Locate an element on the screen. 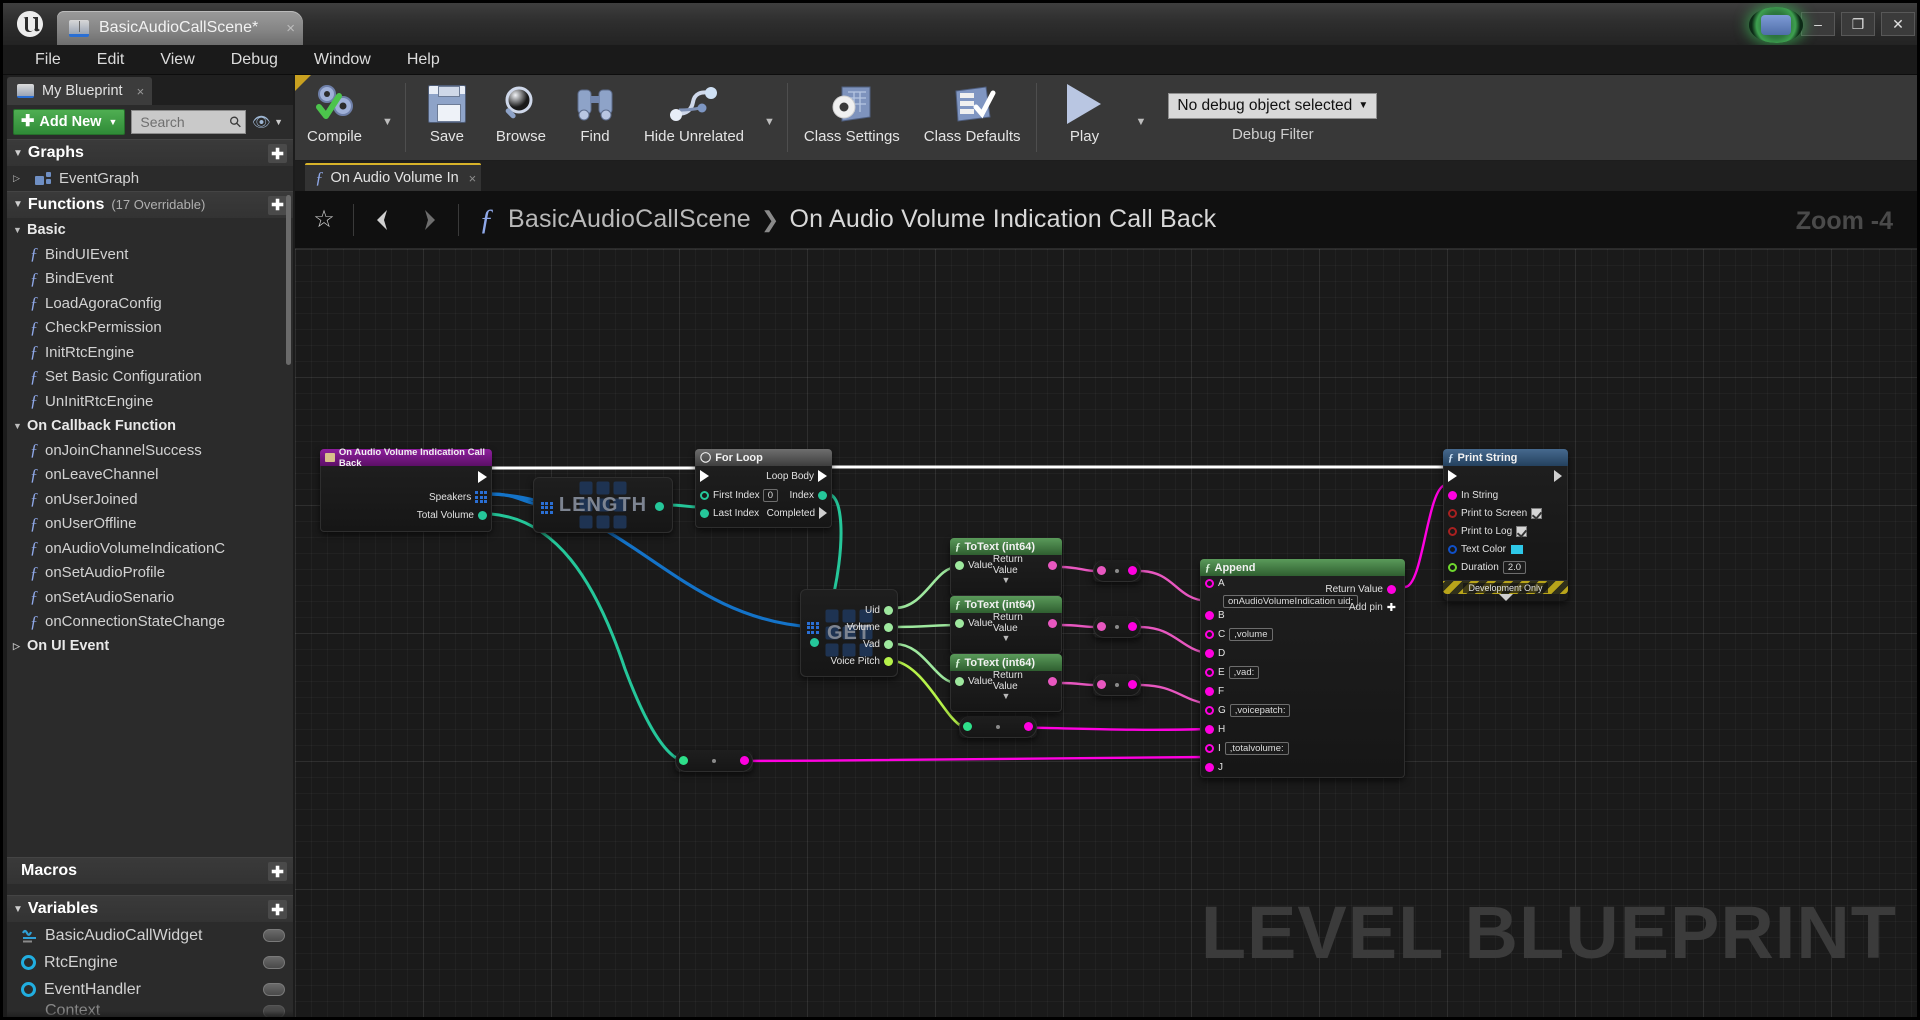 The width and height of the screenshot is (1920, 1020). tree-item-onSetAudioSenario: ƒ onSetAudioSenario is located at coordinates (150, 597).